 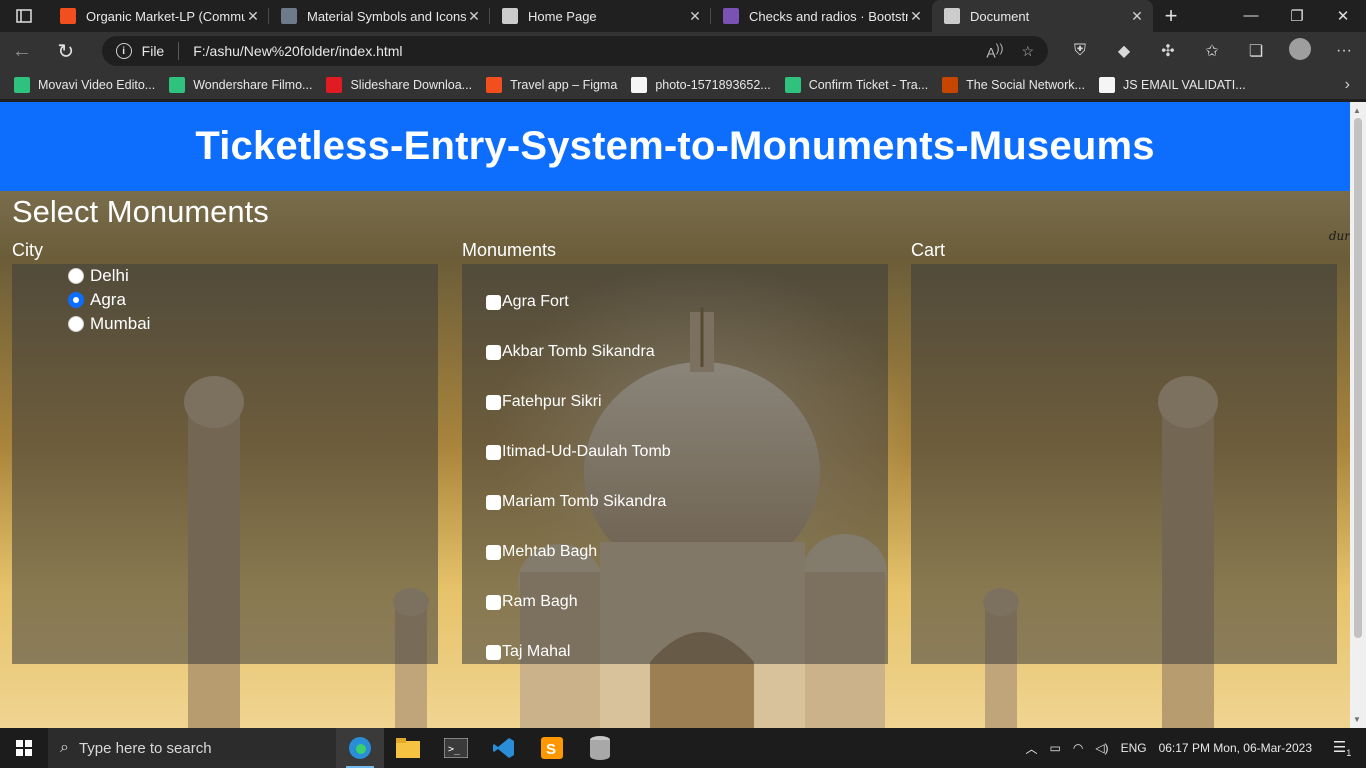 What do you see at coordinates (1168, 51) in the screenshot?
I see `extensions-icon: ✣` at bounding box center [1168, 51].